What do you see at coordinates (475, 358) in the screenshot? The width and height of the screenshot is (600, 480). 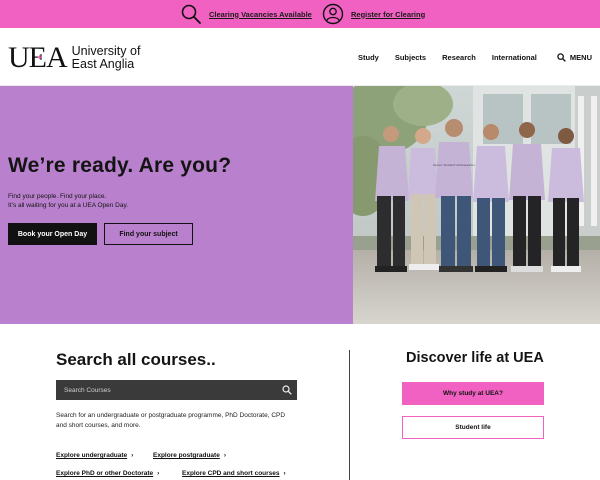 I see `discover-title: Discover life at UEA` at bounding box center [475, 358].